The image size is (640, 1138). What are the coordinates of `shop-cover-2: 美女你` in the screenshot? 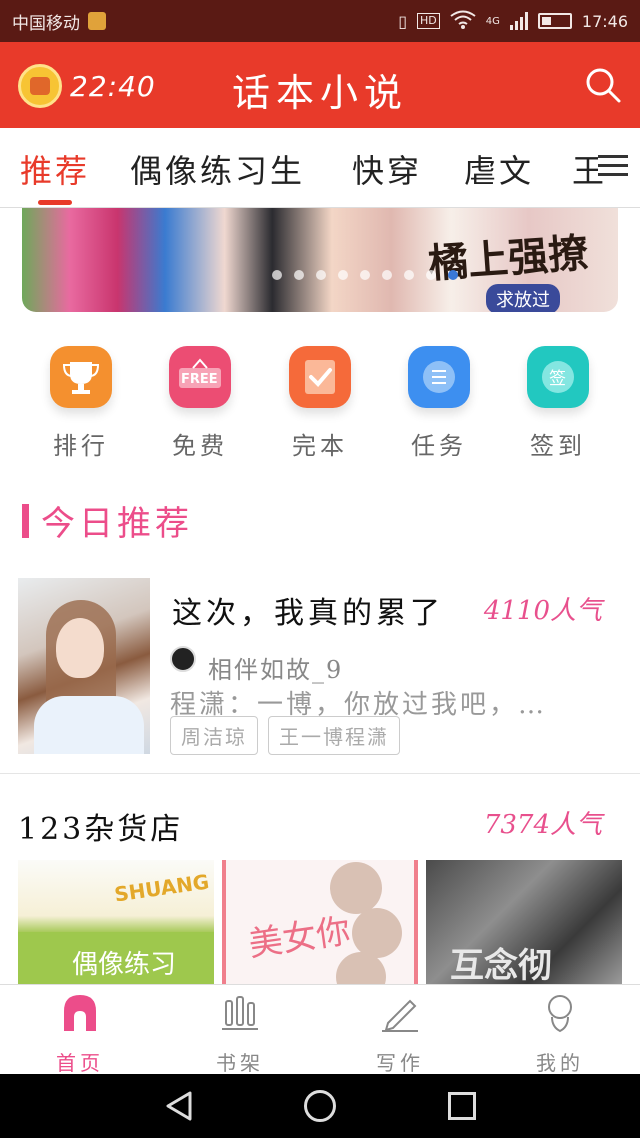 It's located at (320, 922).